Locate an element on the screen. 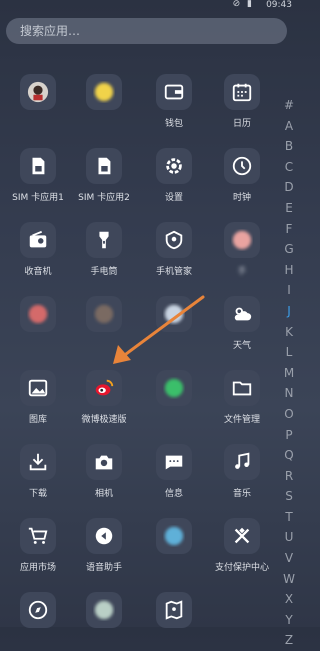 Image resolution: width=320 pixels, height=651 pixels. app-label: 设置 is located at coordinates (173, 198).